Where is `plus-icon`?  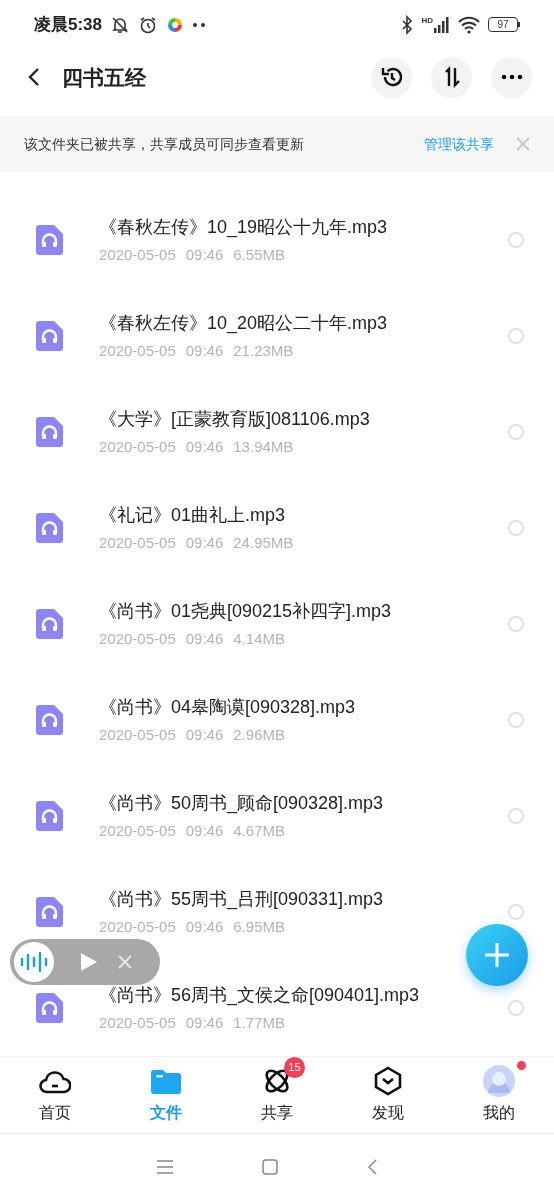
plus-icon is located at coordinates (497, 955).